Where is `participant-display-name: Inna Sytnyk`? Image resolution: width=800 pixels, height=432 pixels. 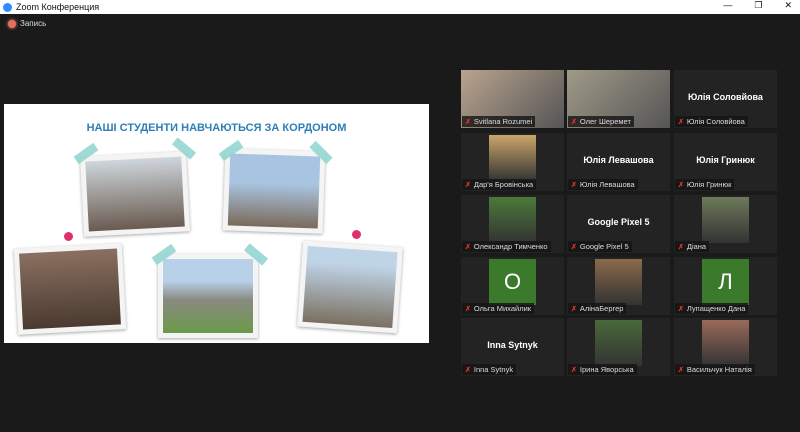 participant-display-name: Inna Sytnyk is located at coordinates (512, 345).